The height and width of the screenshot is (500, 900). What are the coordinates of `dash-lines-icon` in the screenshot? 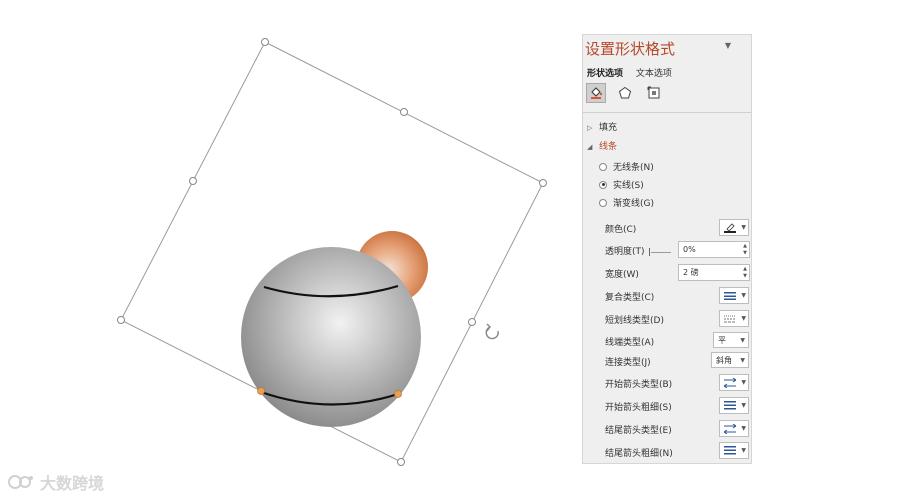 It's located at (730, 318).